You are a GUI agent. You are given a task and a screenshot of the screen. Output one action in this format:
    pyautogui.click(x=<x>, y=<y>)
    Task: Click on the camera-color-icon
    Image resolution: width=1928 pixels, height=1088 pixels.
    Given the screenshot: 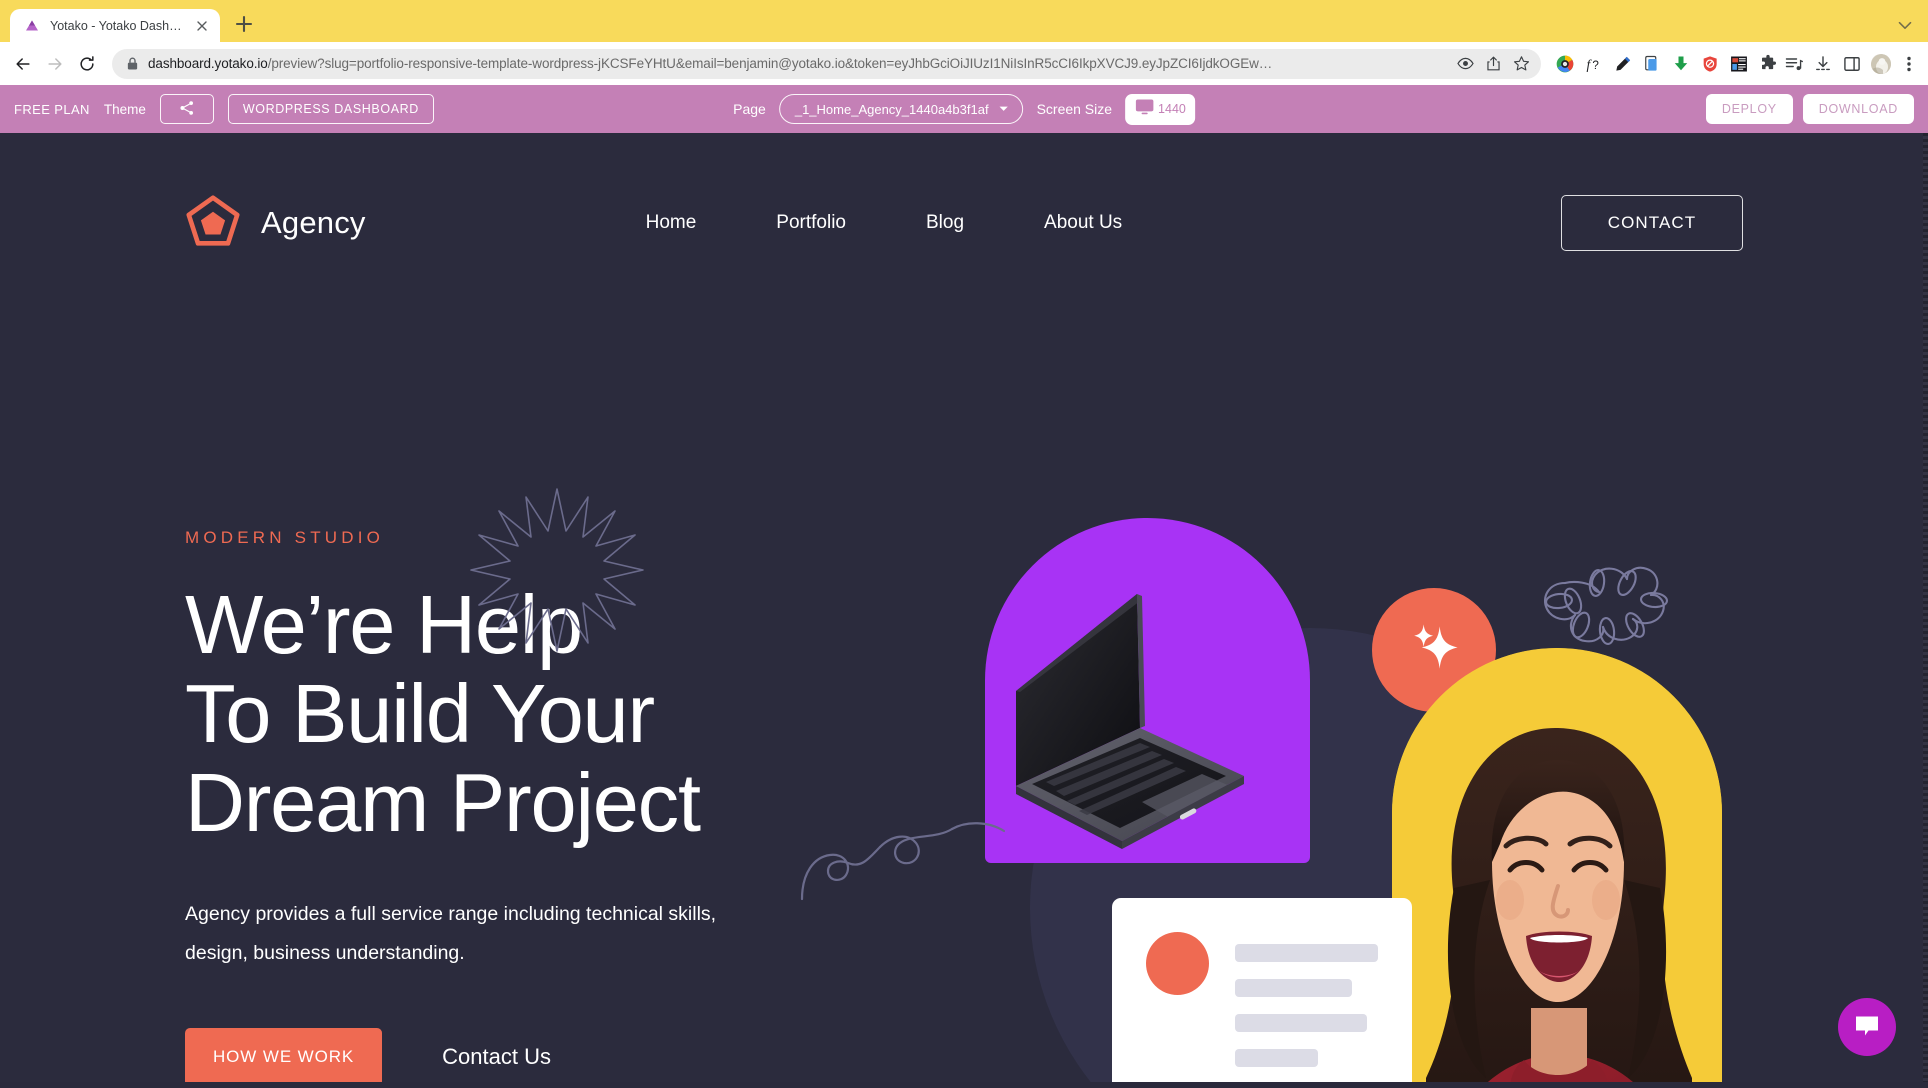 What is the action you would take?
    pyautogui.click(x=1565, y=64)
    